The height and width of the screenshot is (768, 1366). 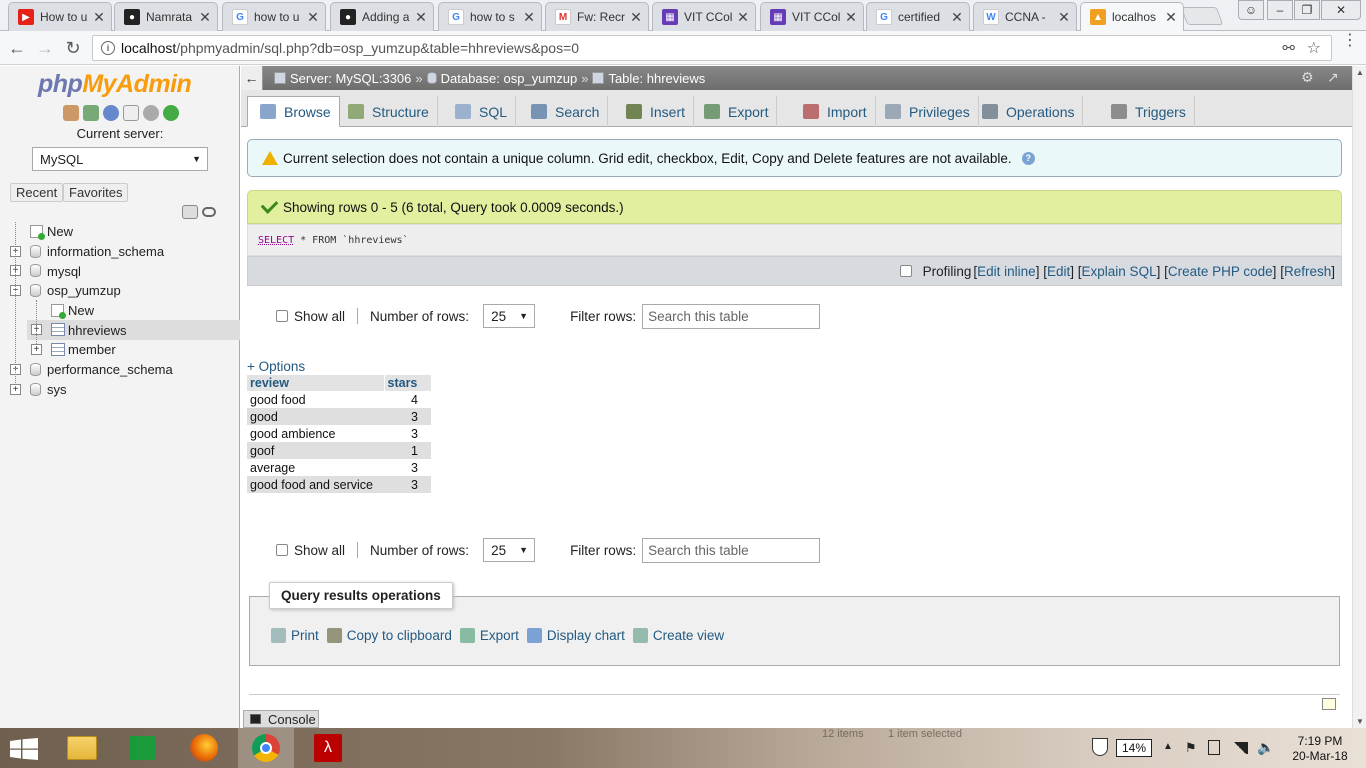 What do you see at coordinates (1134, 748) in the screenshot?
I see `battery-indicator: 14%` at bounding box center [1134, 748].